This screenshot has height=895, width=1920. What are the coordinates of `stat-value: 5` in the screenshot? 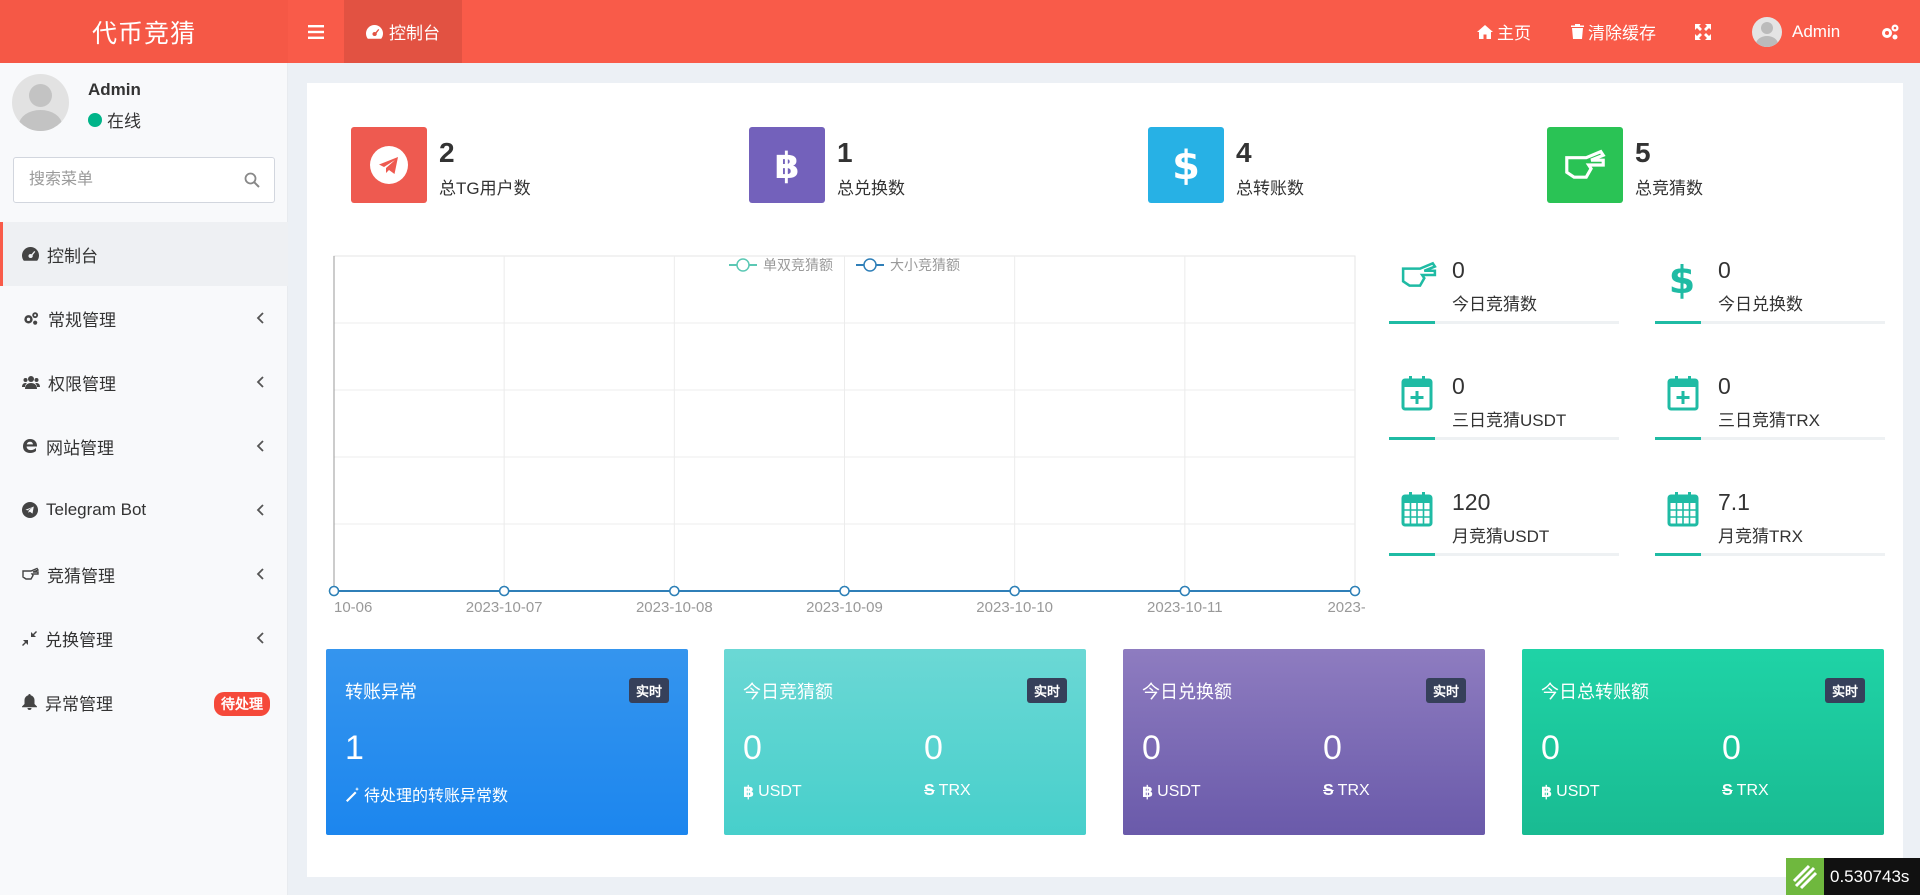 It's located at (1643, 152).